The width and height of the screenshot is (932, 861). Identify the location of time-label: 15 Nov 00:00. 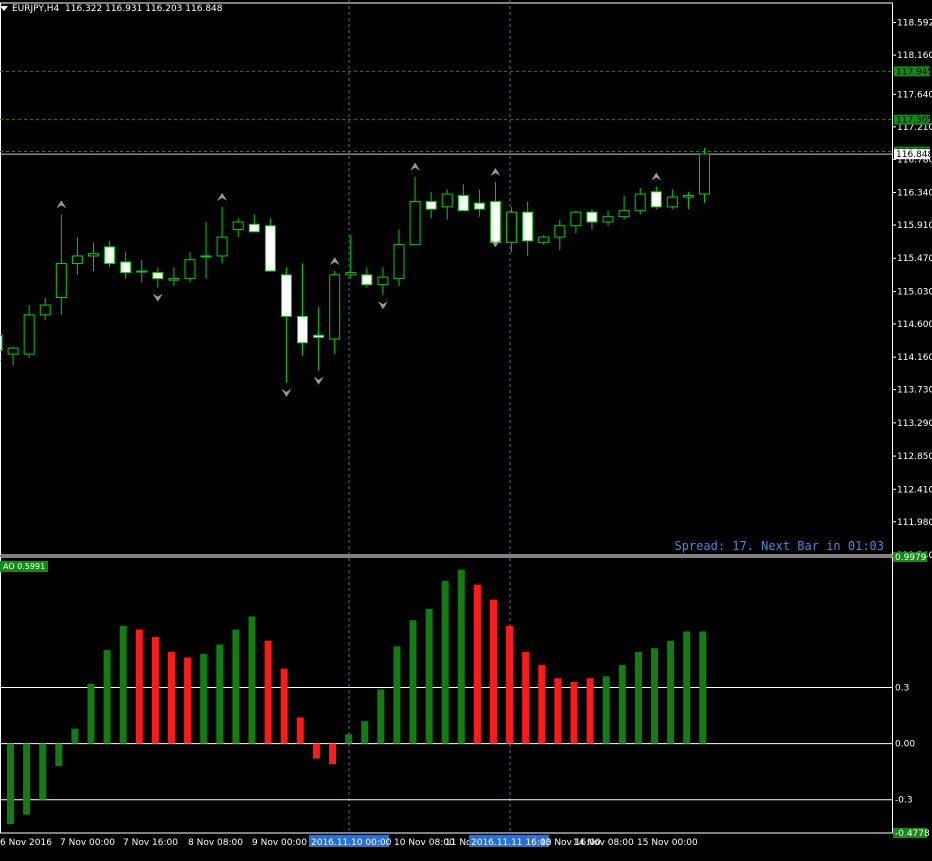
(667, 843).